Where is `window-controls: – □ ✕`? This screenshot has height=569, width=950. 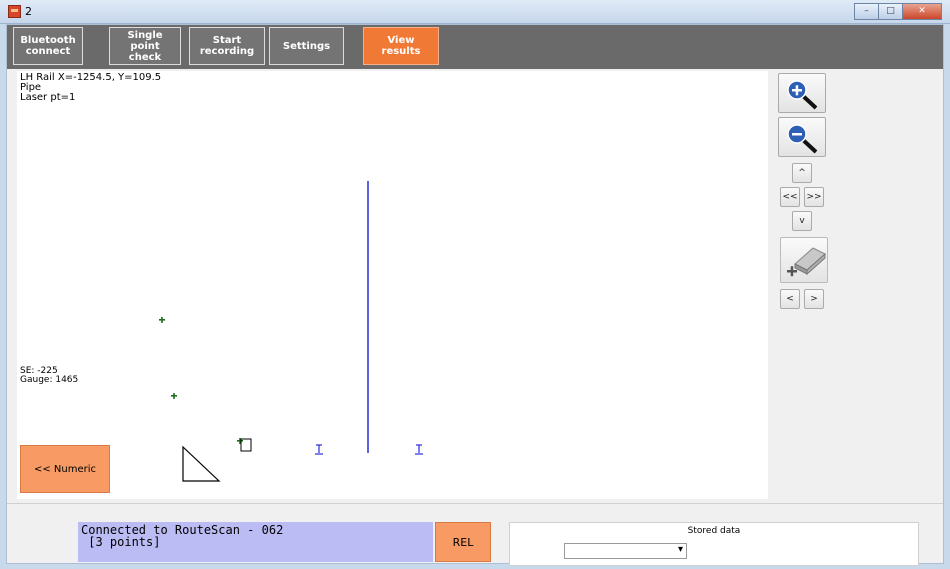
window-controls: – □ ✕ is located at coordinates (898, 11).